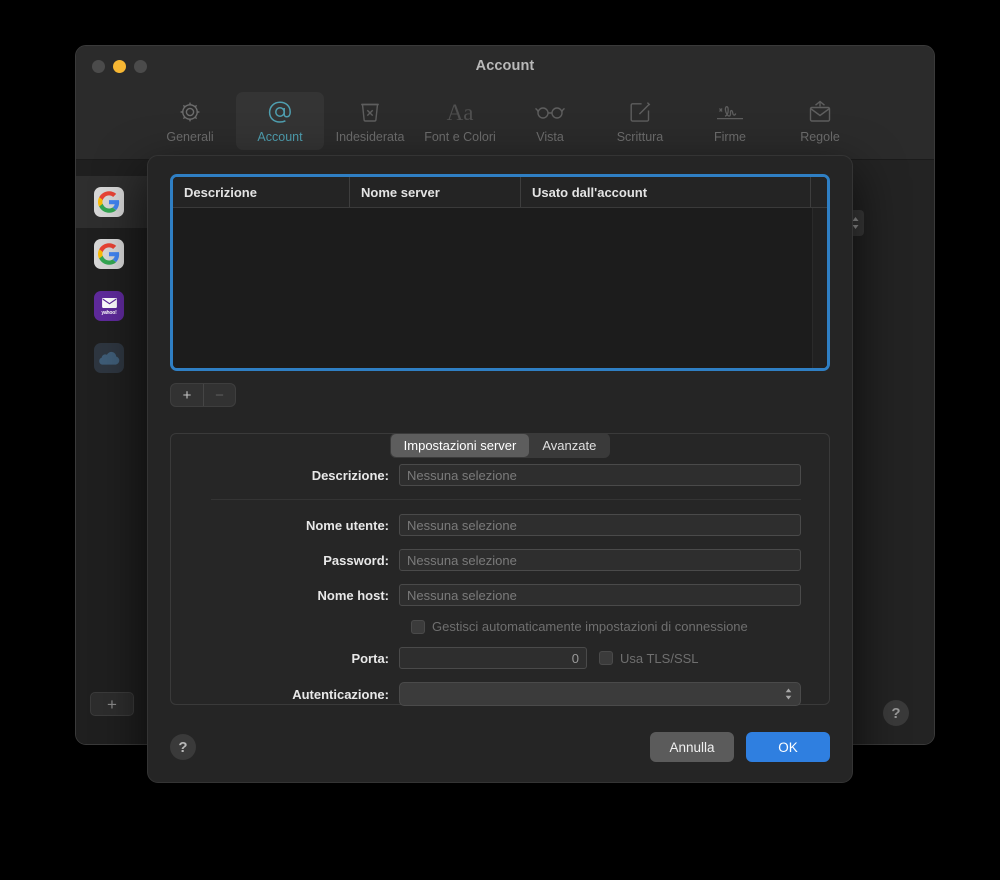 This screenshot has height=880, width=1000. Describe the element at coordinates (820, 112) in the screenshot. I see `rules-envelope-icon` at that location.